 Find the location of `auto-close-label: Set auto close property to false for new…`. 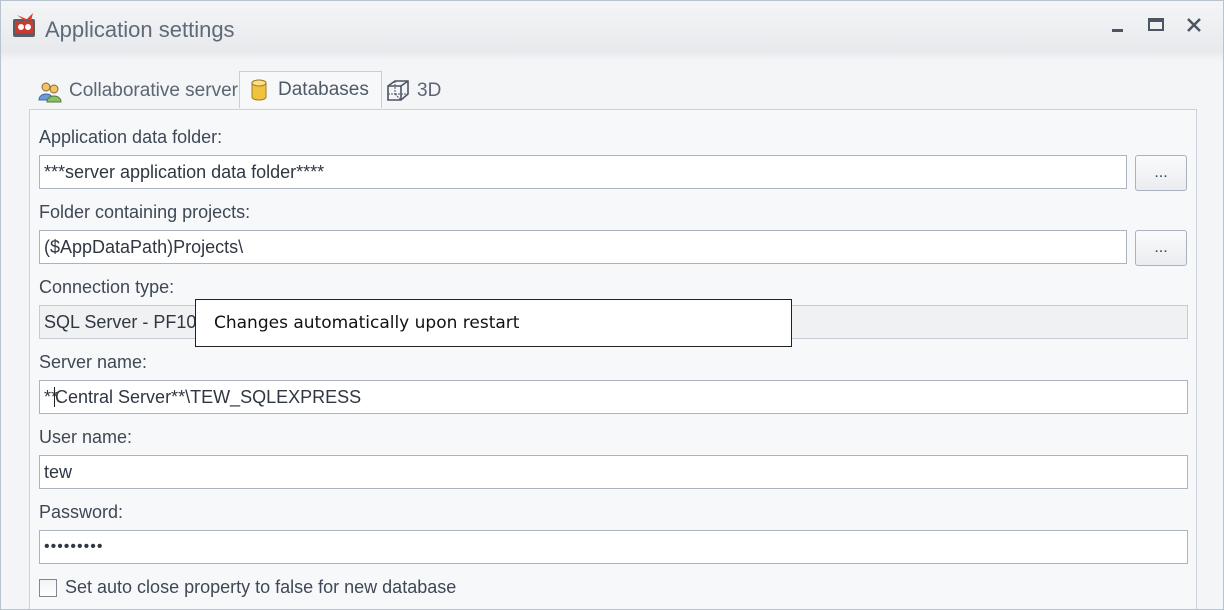

auto-close-label: Set auto close property to false for new… is located at coordinates (261, 587).